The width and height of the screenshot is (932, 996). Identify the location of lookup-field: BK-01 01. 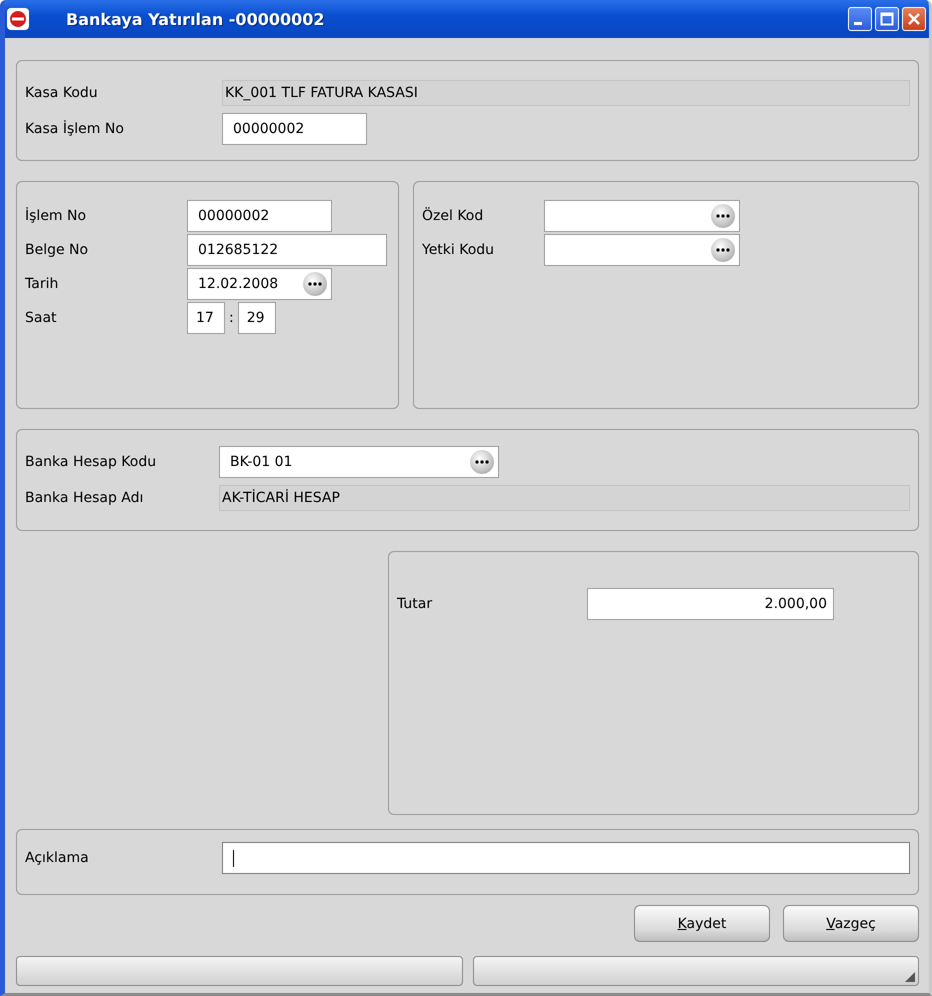
(359, 462).